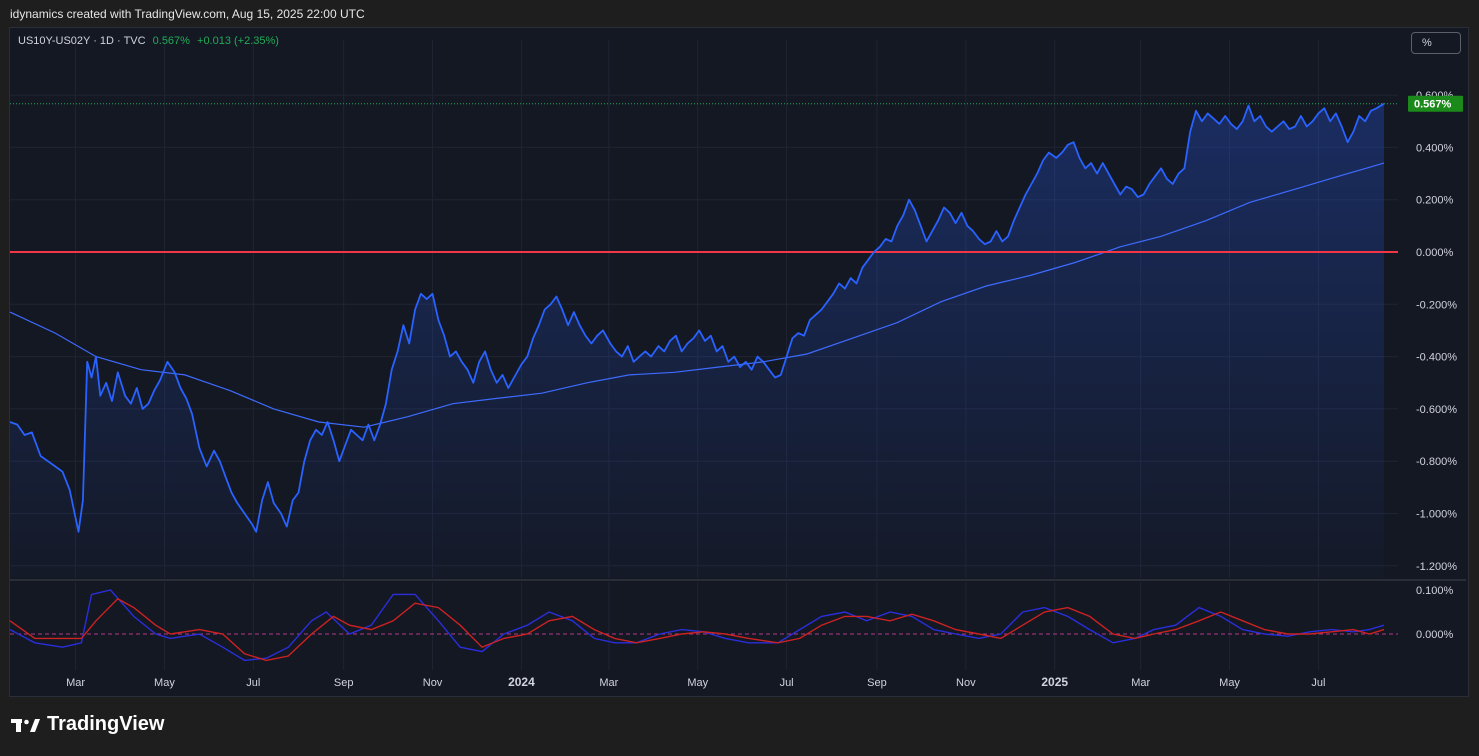 Image resolution: width=1479 pixels, height=756 pixels. Describe the element at coordinates (1436, 410) in the screenshot. I see `y-tick-label: -0.600%` at that location.